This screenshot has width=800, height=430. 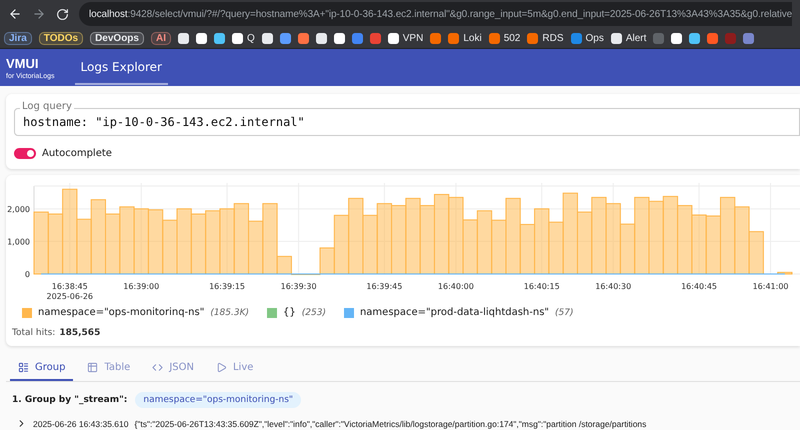 What do you see at coordinates (564, 313) in the screenshot?
I see `legend-count: (57)` at bounding box center [564, 313].